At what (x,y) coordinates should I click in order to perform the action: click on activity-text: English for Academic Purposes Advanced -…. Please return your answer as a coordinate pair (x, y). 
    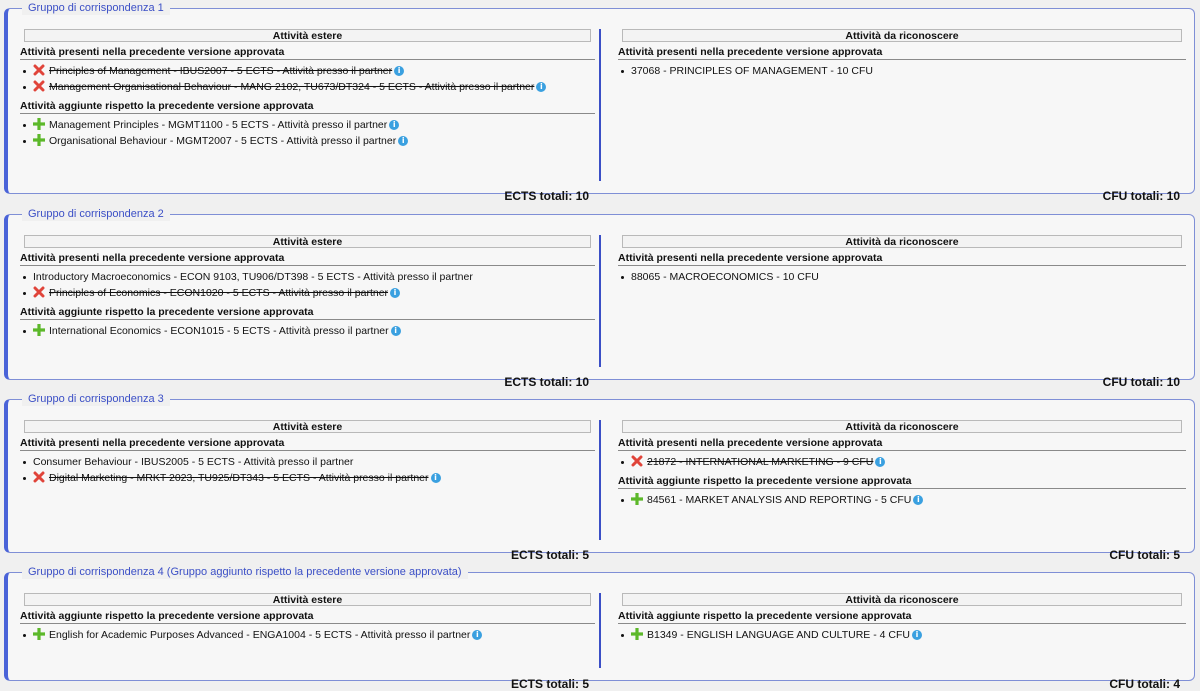
    Looking at the image, I should click on (260, 635).